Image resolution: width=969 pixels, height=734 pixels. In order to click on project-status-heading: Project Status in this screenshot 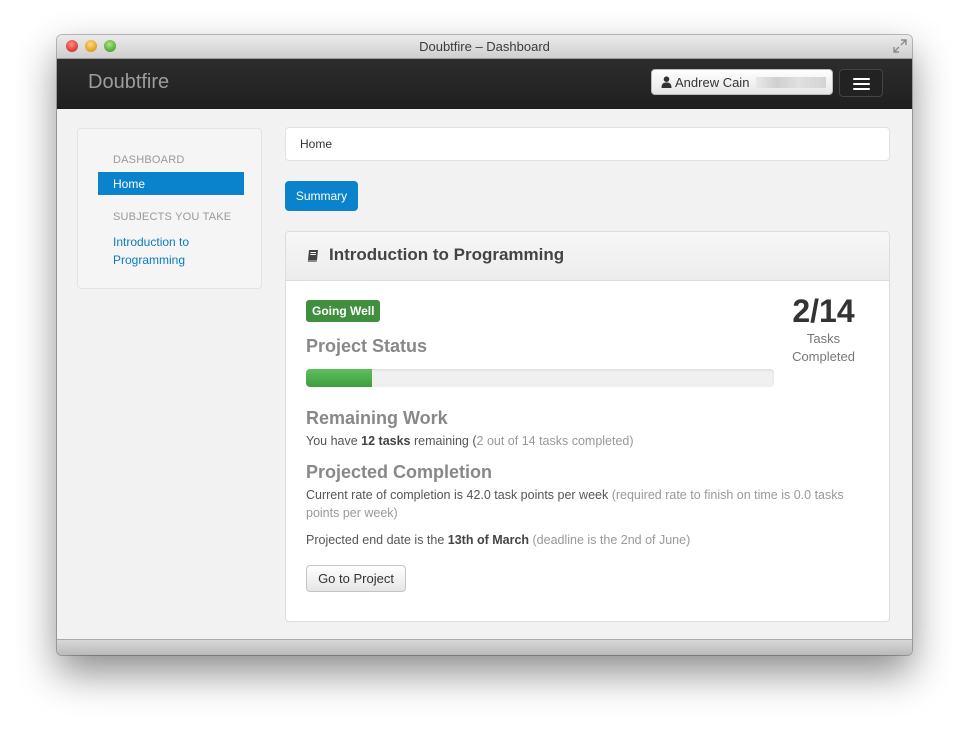, I will do `click(367, 346)`.